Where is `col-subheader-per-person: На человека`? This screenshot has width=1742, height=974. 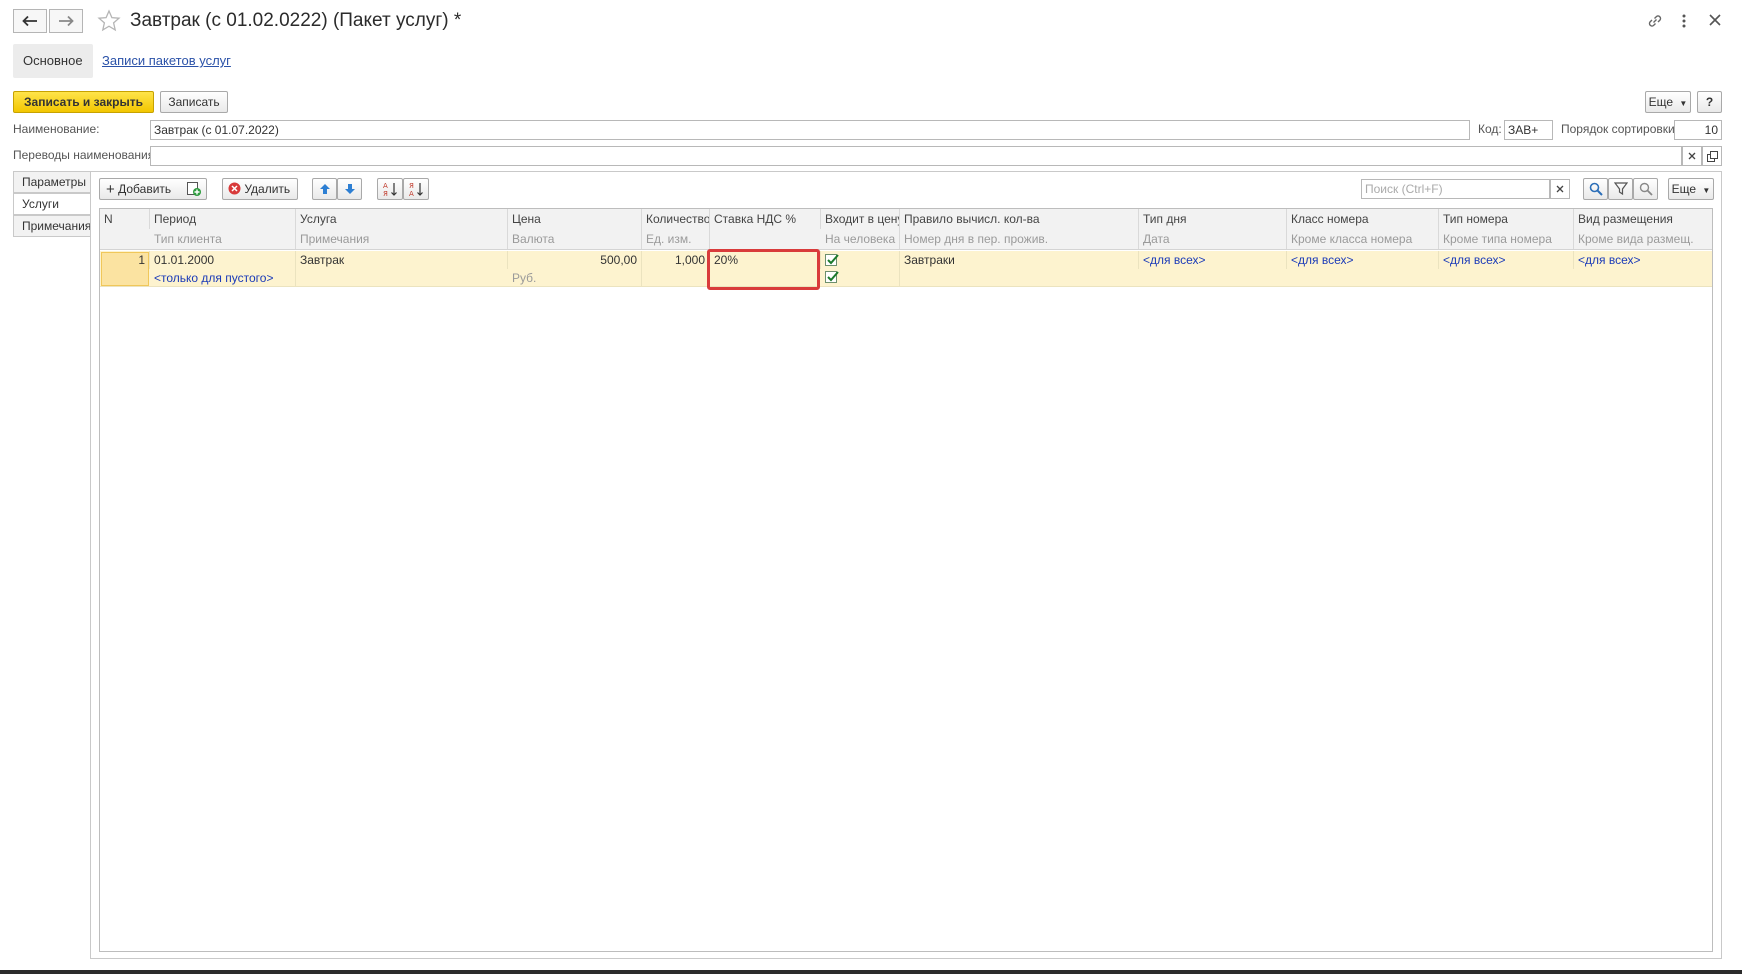 col-subheader-per-person: На человека is located at coordinates (860, 239).